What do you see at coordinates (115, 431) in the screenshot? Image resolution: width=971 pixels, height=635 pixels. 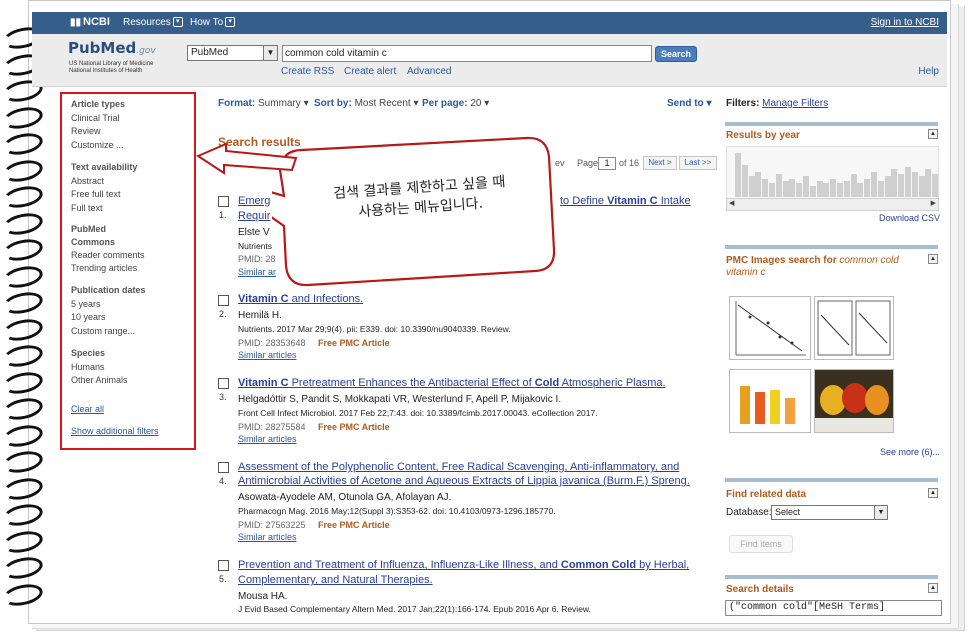 I see `show-additional-filters-link: Show additional filters` at bounding box center [115, 431].